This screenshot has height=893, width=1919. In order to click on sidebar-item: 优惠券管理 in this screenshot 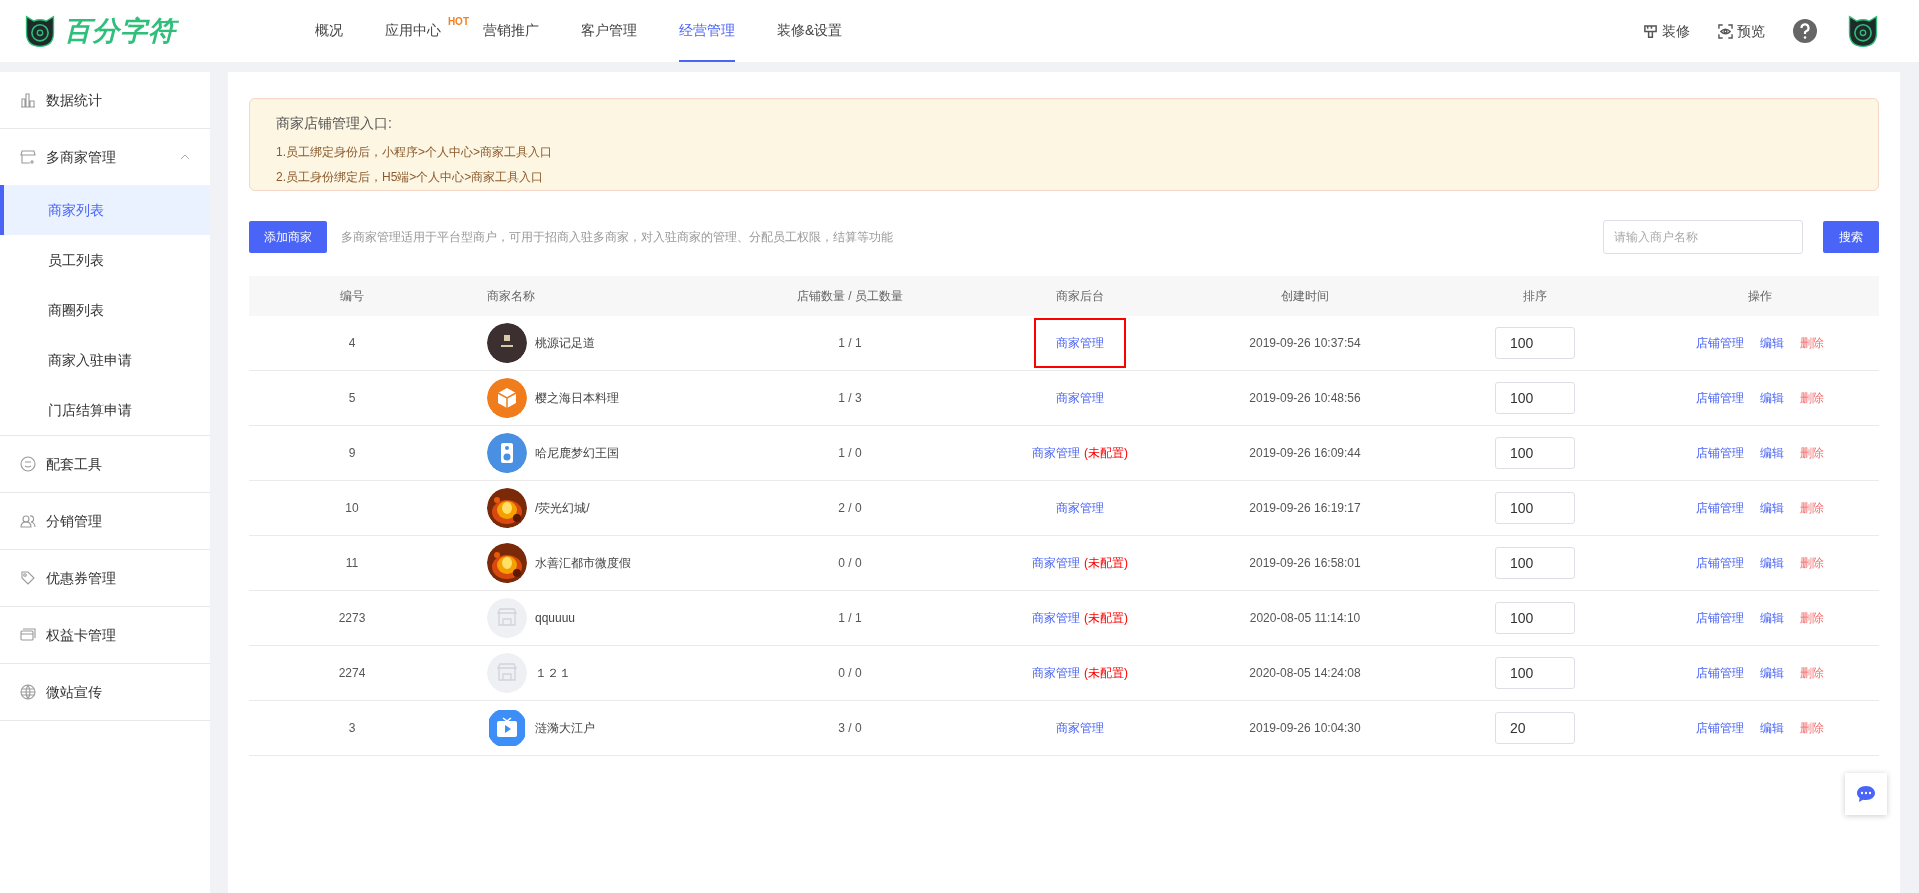, I will do `click(105, 578)`.